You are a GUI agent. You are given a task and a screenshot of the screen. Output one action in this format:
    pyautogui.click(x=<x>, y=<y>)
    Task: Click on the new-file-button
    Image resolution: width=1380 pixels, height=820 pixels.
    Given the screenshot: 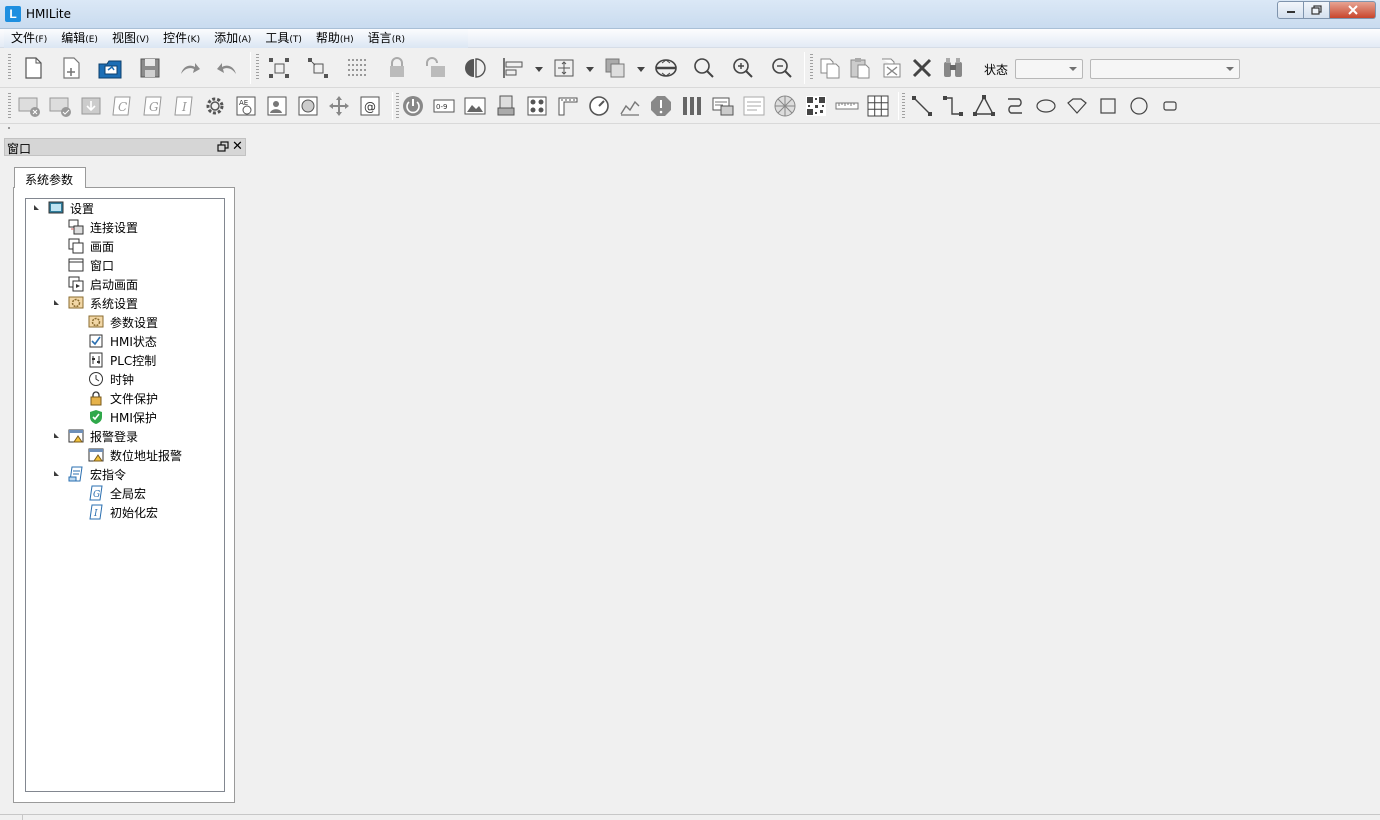 What is the action you would take?
    pyautogui.click(x=33, y=68)
    